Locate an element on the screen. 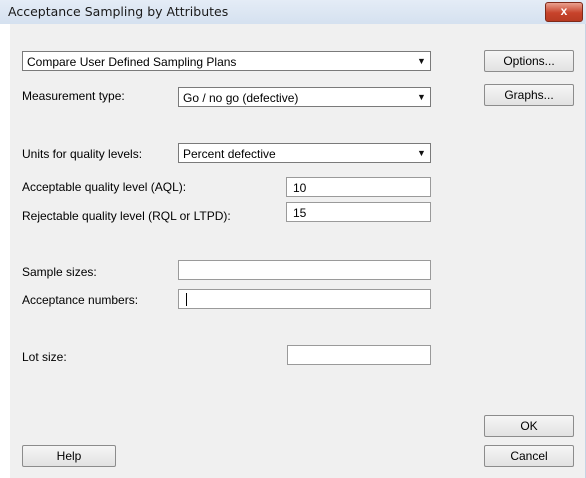  close-icon: x is located at coordinates (564, 11).